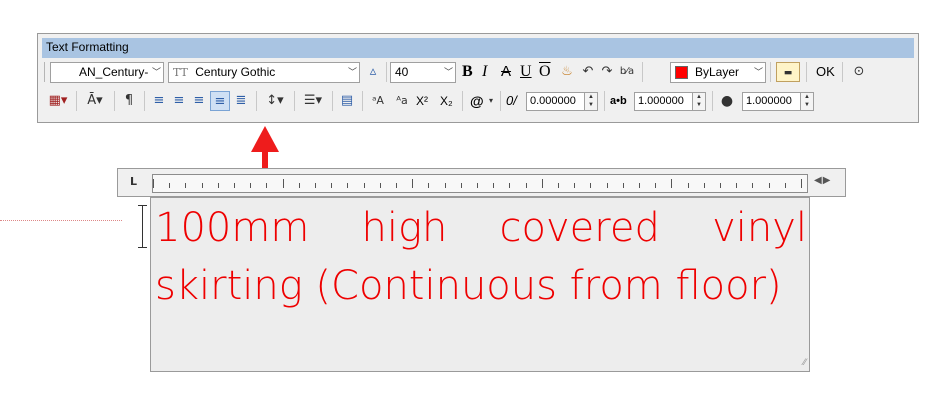 This screenshot has height=418, width=949. What do you see at coordinates (769, 101) in the screenshot?
I see `width-factor-value: 1.000000` at bounding box center [769, 101].